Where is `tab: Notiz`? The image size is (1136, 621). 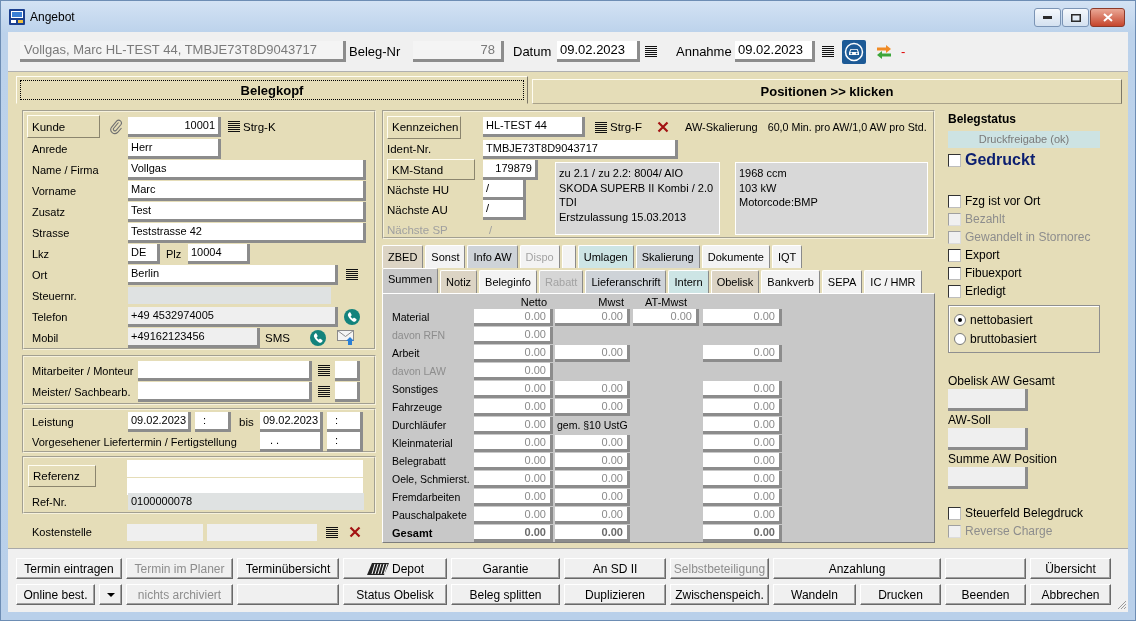
tab: Notiz is located at coordinates (459, 281).